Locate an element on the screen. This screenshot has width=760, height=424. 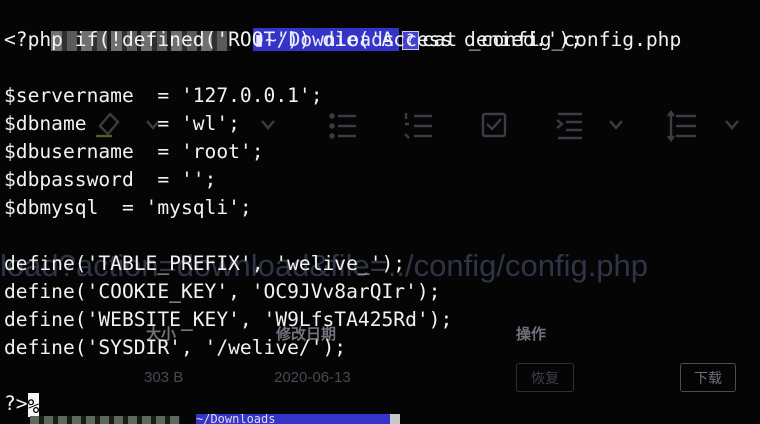
next-prompt-path: ~/Downloads is located at coordinates (295, 419).